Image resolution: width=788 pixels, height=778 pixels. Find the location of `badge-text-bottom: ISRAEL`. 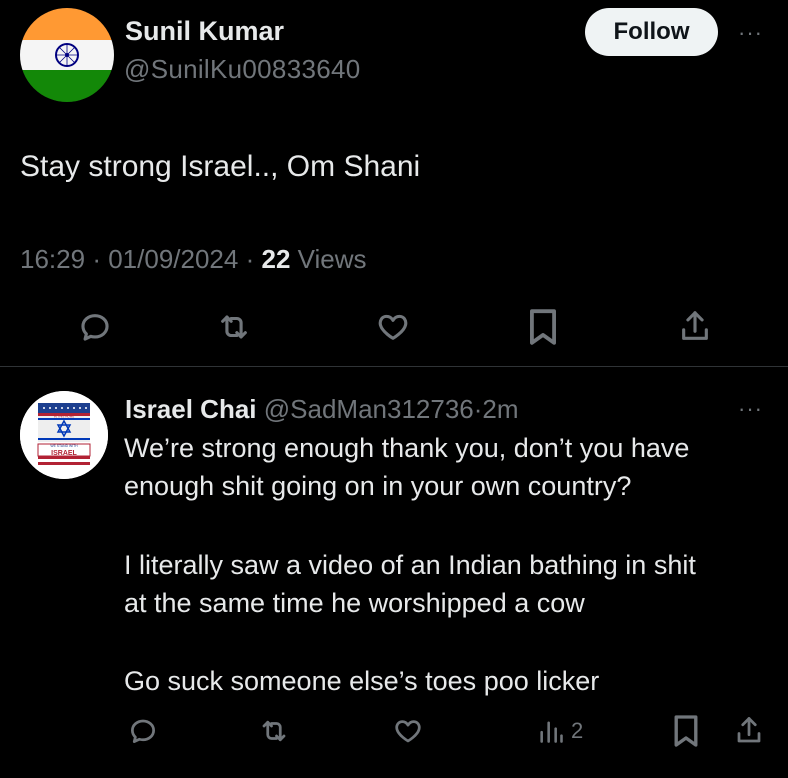

badge-text-bottom: ISRAEL is located at coordinates (64, 453).